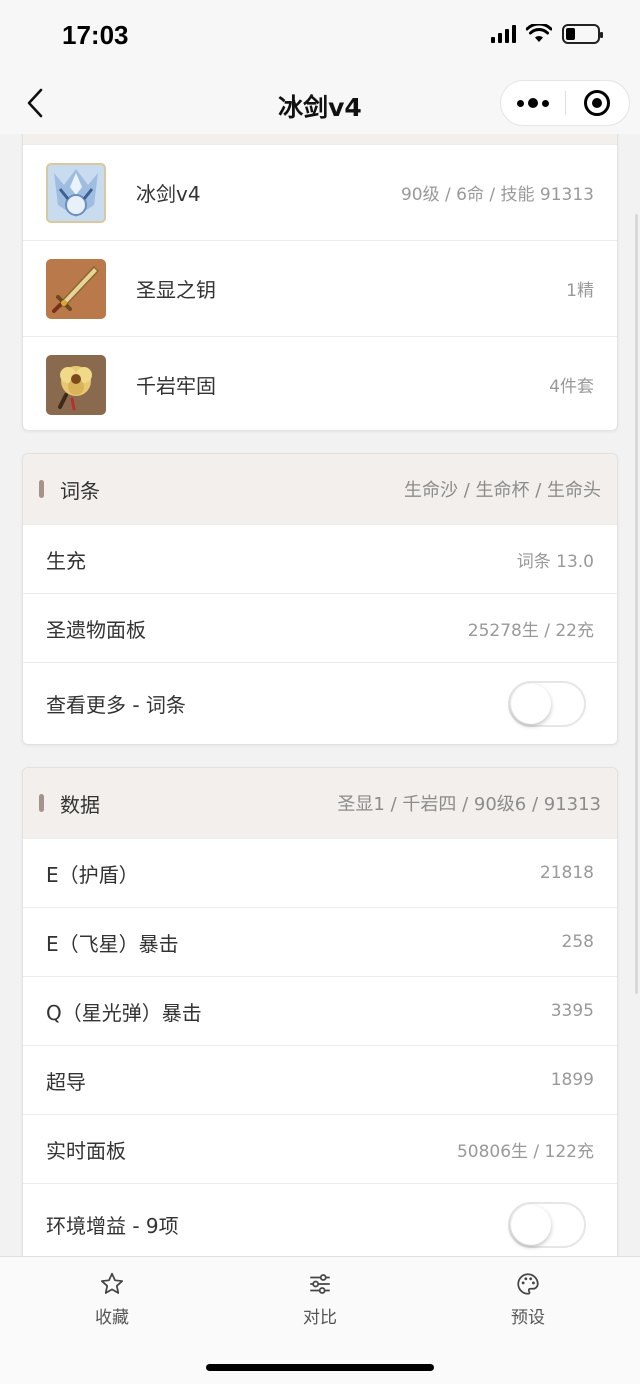  I want to click on sword-weapon-icon, so click(76, 288).